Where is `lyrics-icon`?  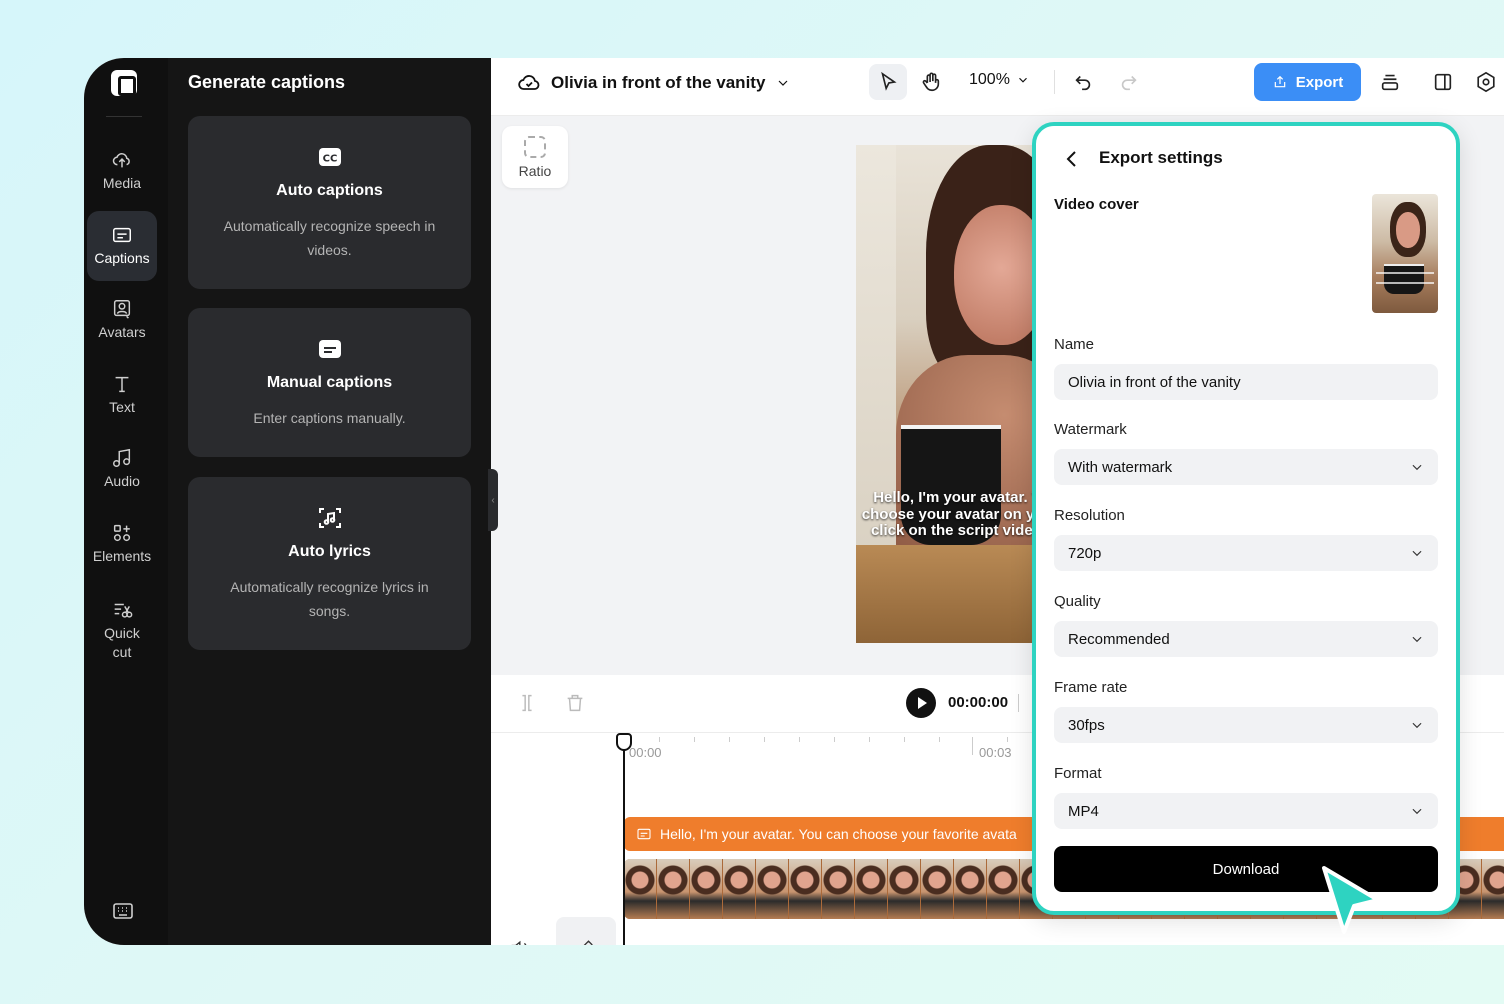
lyrics-icon is located at coordinates (330, 518).